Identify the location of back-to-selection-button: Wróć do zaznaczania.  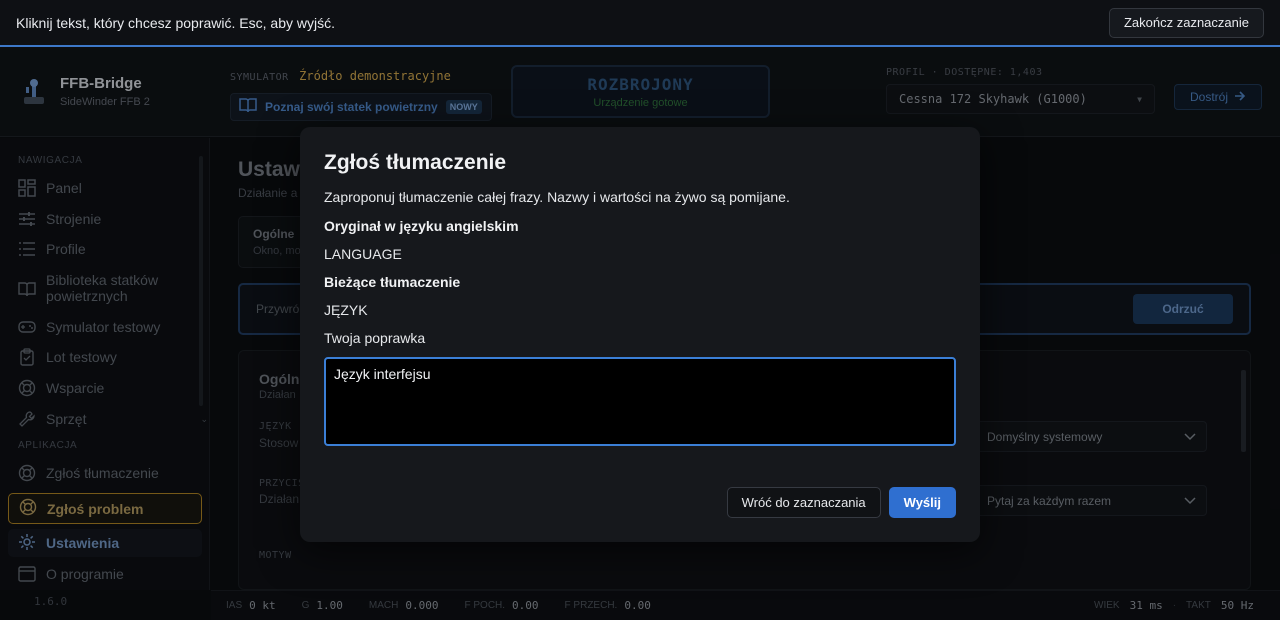
(803, 502).